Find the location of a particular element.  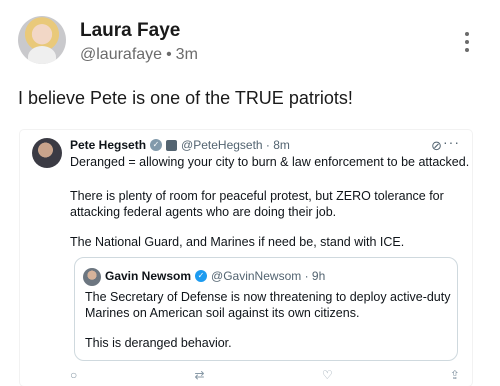

more-icon: ··· is located at coordinates (451, 142).